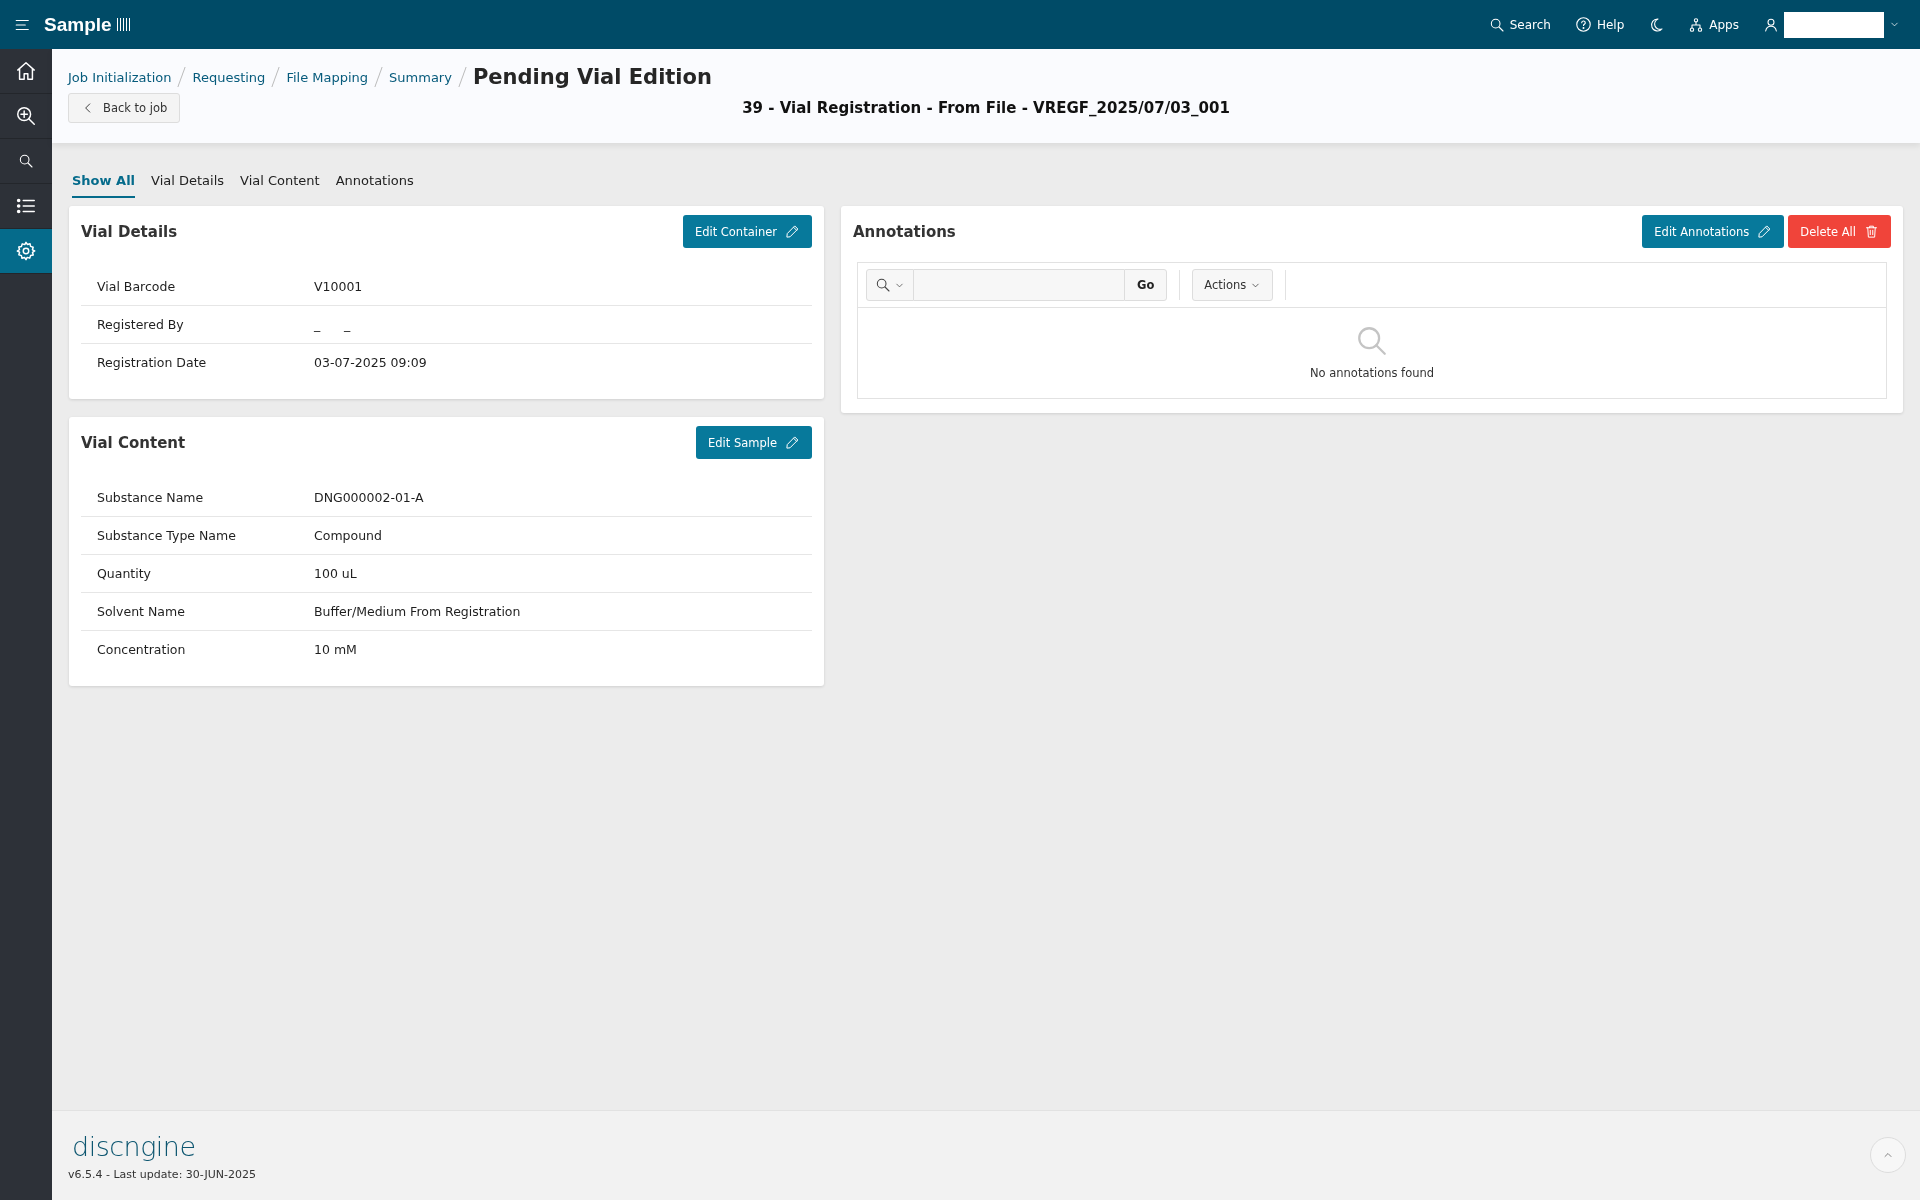  What do you see at coordinates (904, 231) in the screenshot?
I see `panel-title: Annotations` at bounding box center [904, 231].